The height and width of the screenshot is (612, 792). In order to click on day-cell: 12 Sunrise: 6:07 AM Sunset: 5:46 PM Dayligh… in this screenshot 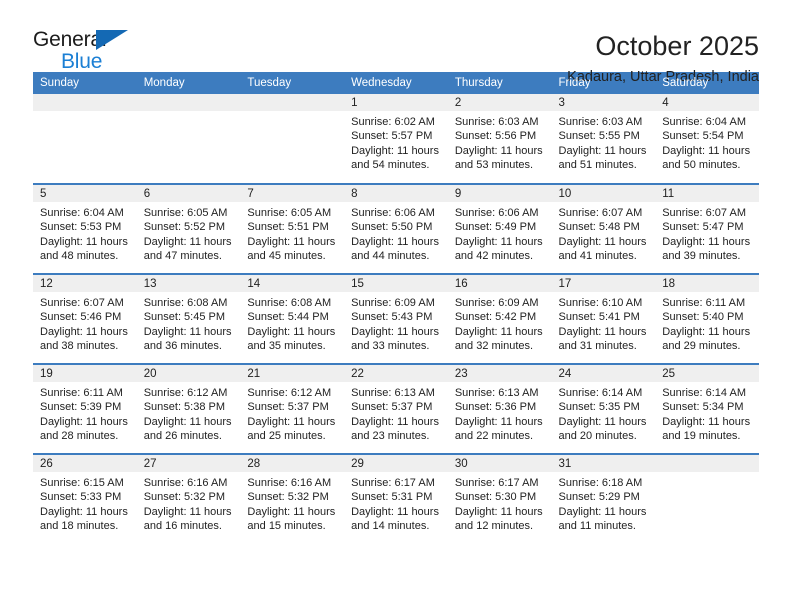, I will do `click(85, 318)`.